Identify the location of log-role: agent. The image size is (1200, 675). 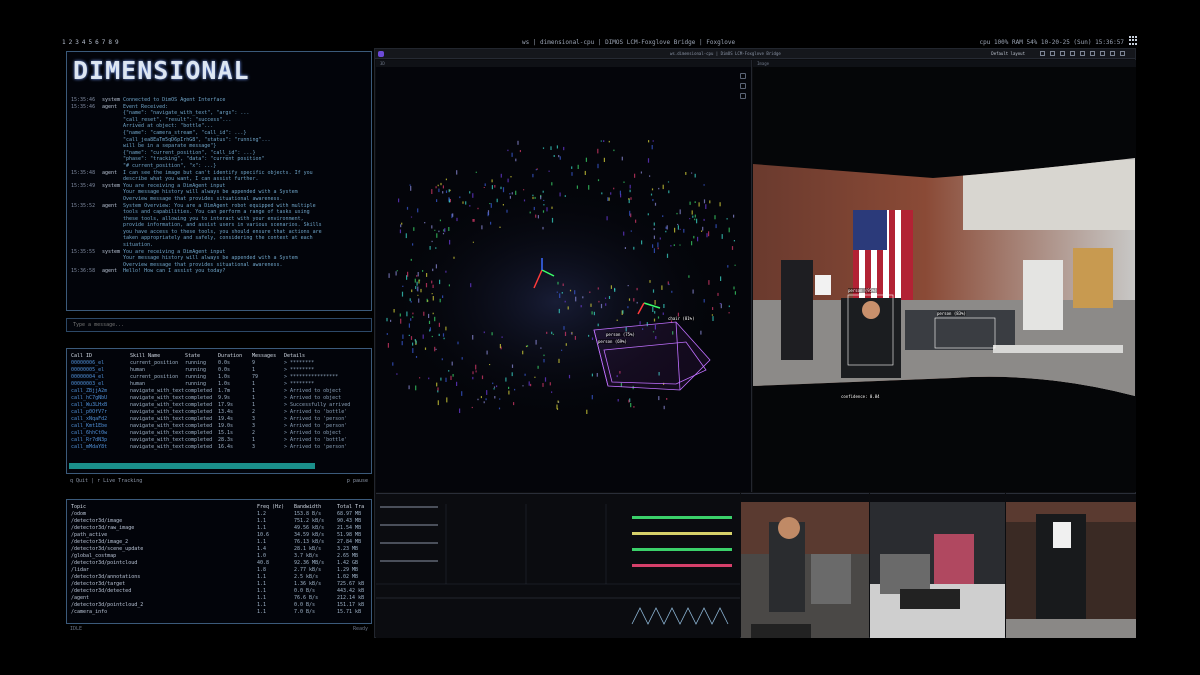
(110, 205).